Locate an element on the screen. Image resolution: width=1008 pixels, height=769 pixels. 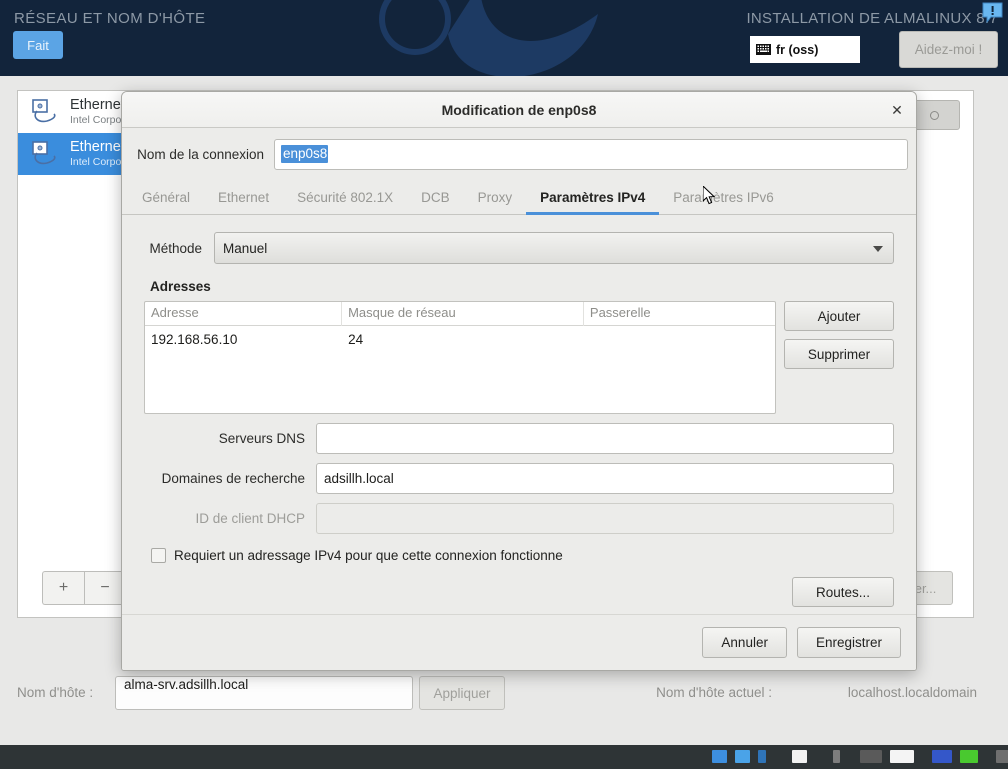
delete-address-button: Supprimer is located at coordinates (839, 354).